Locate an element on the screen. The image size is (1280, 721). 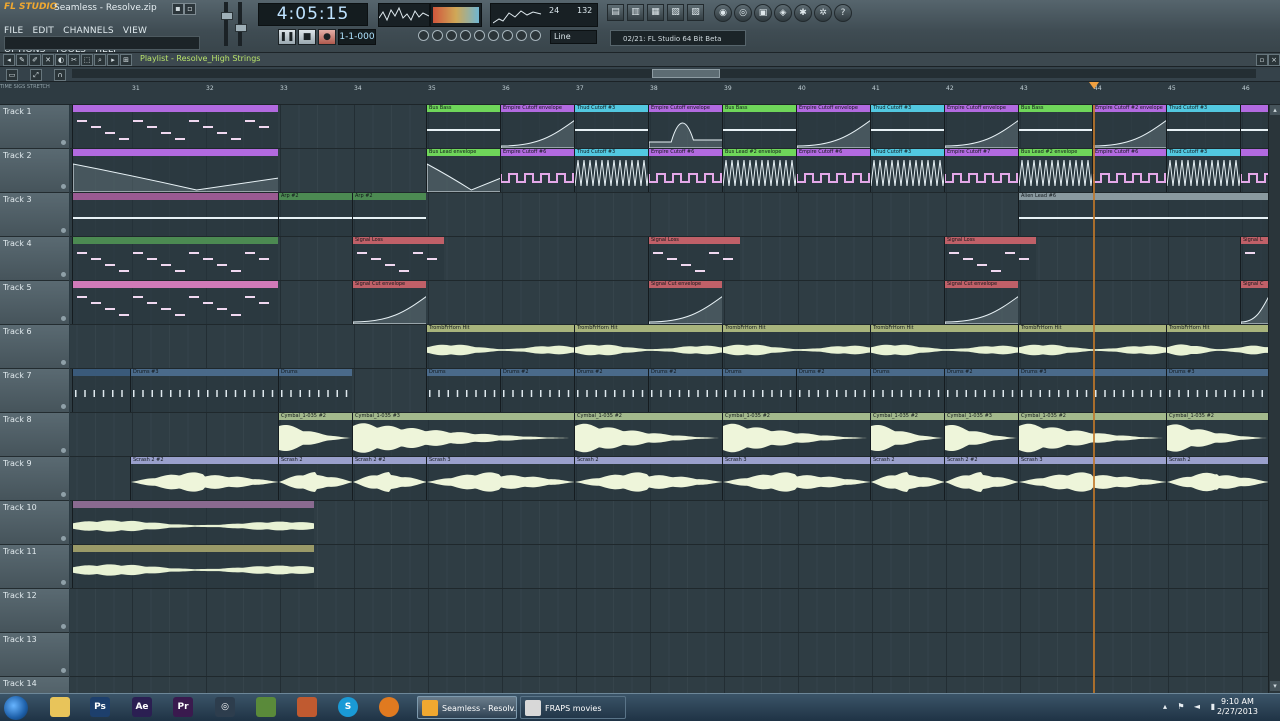
track-header: Track 2 is located at coordinates (34, 171).